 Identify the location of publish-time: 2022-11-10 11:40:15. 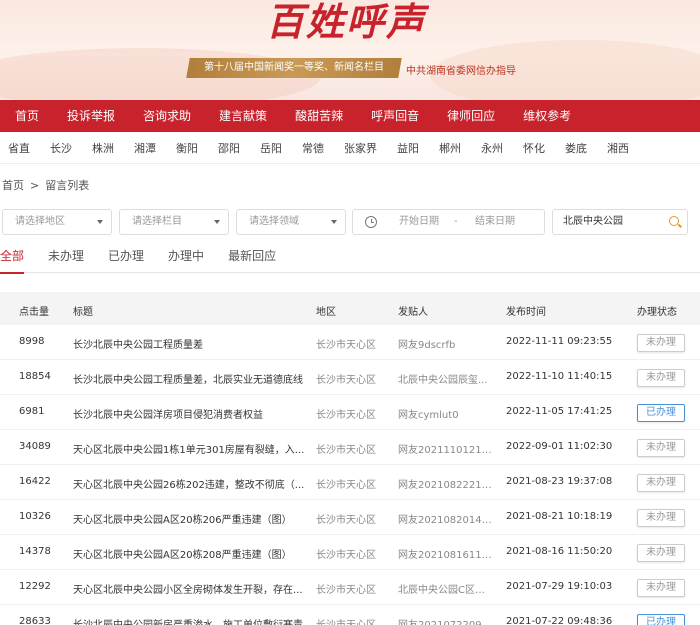
(559, 376).